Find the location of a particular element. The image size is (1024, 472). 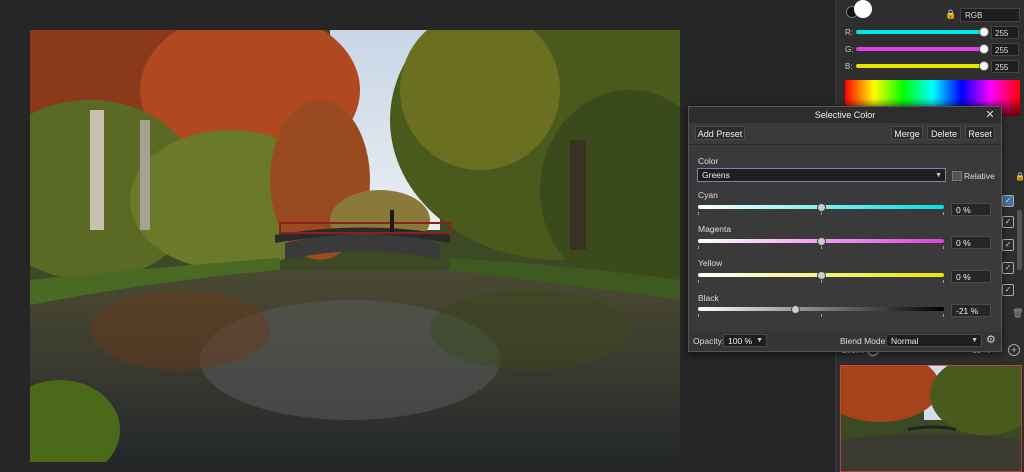

opacity-value: 100 % is located at coordinates (740, 341).